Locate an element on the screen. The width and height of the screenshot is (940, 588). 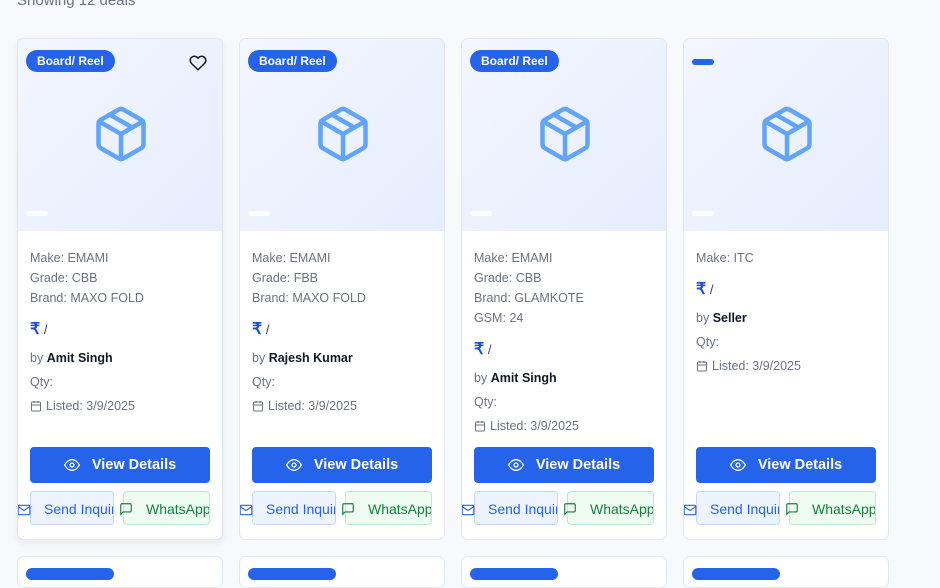
card-image is located at coordinates (786, 135).